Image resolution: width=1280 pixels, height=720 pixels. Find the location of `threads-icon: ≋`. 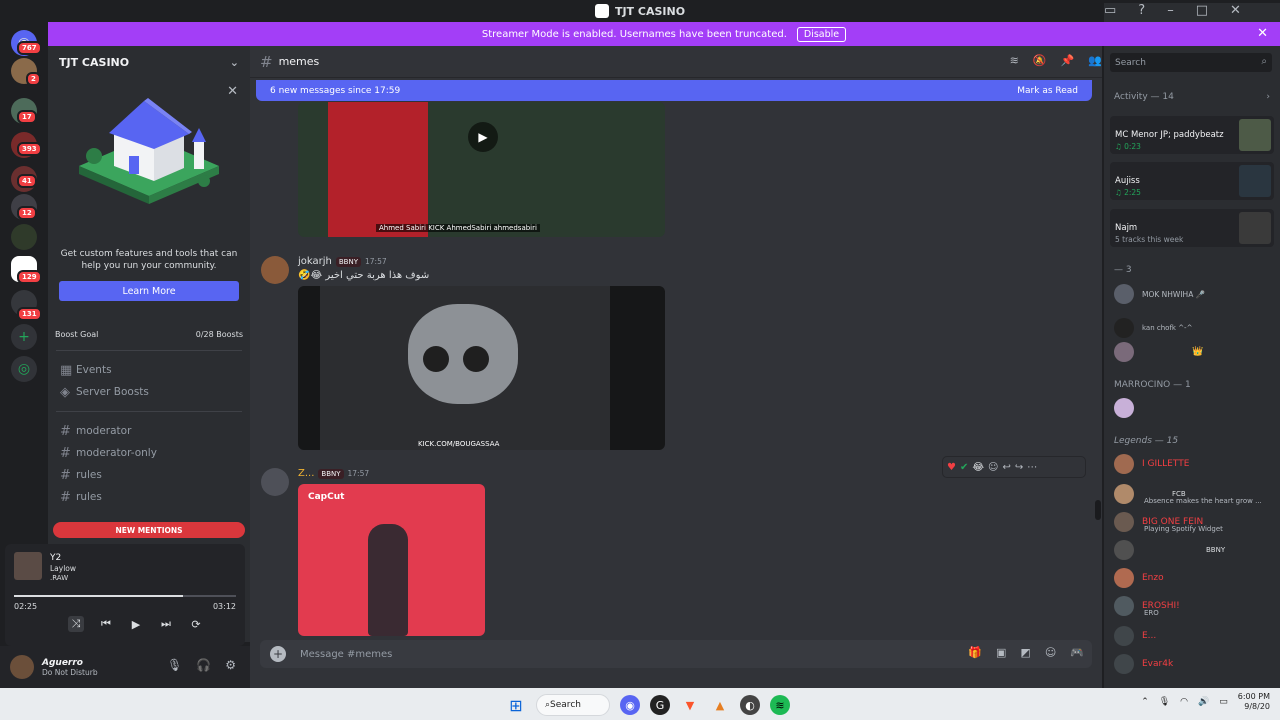

threads-icon: ≋ is located at coordinates (1014, 60).